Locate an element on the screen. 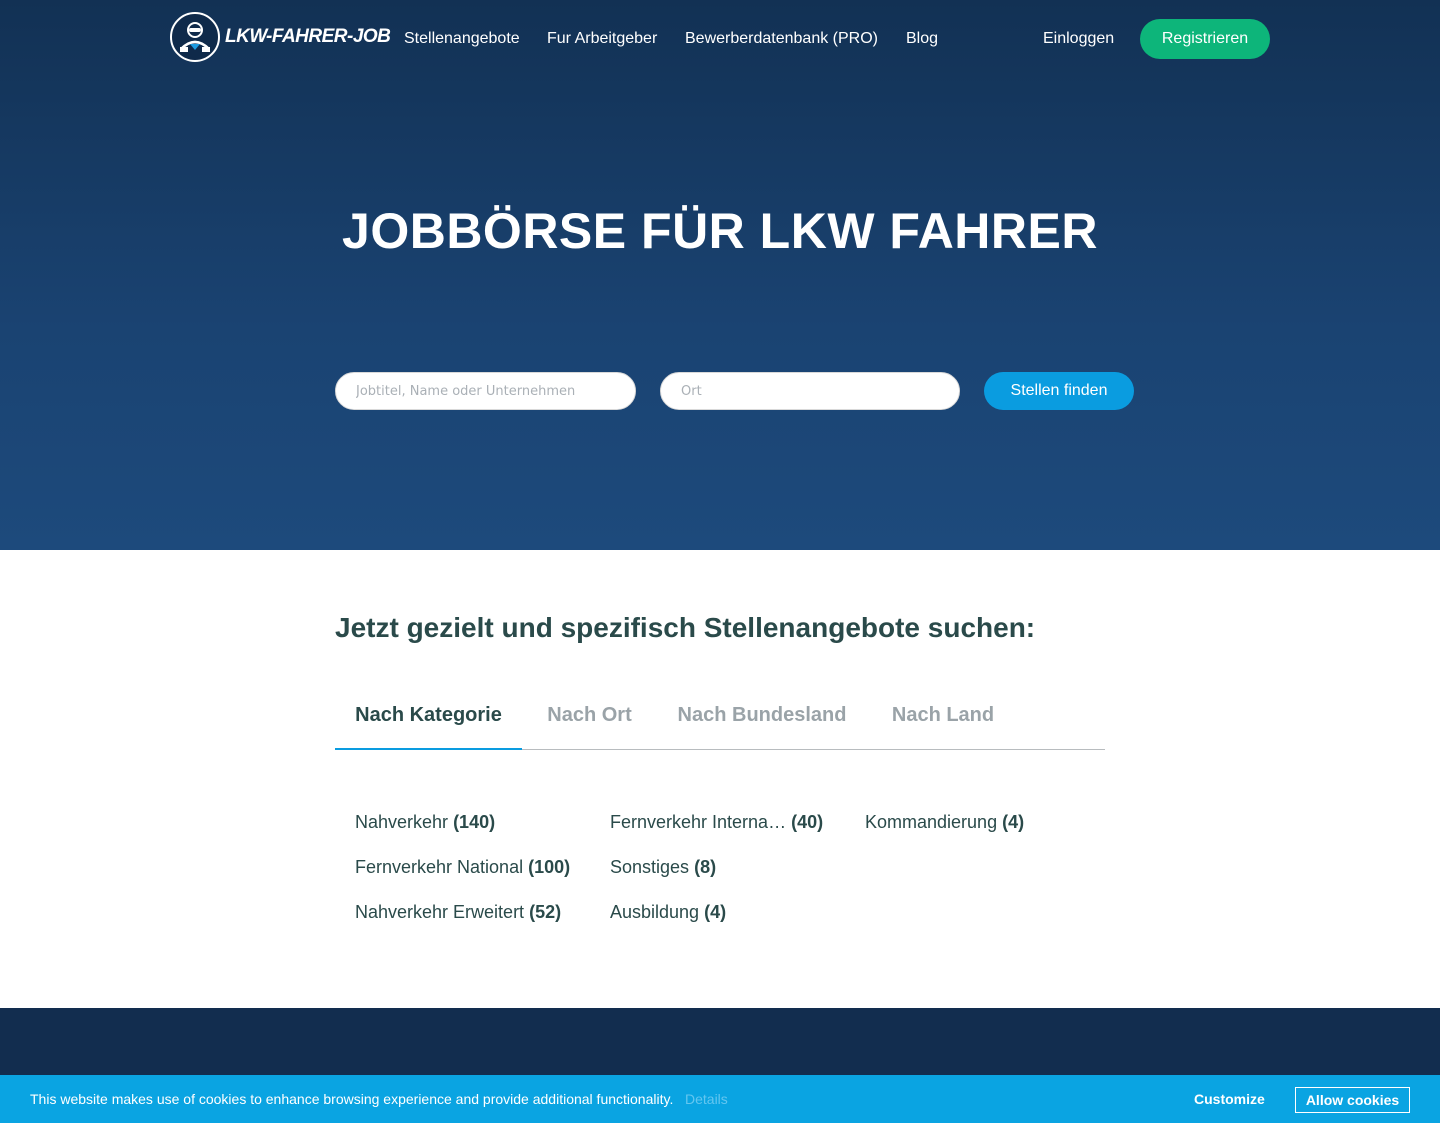  tab-nach-ort: Nach Ort is located at coordinates (589, 719).